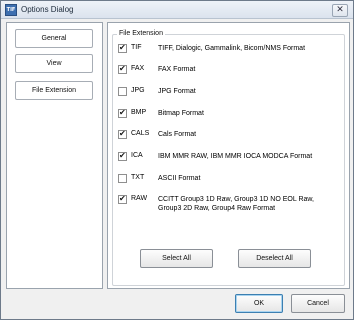  Describe the element at coordinates (230, 179) in the screenshot. I see `ext-row-txt: TXT ASCII Format` at that location.